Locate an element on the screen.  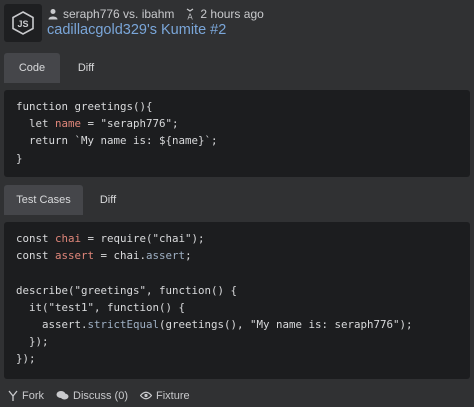
discuss-button: Discuss (0) is located at coordinates (92, 396).